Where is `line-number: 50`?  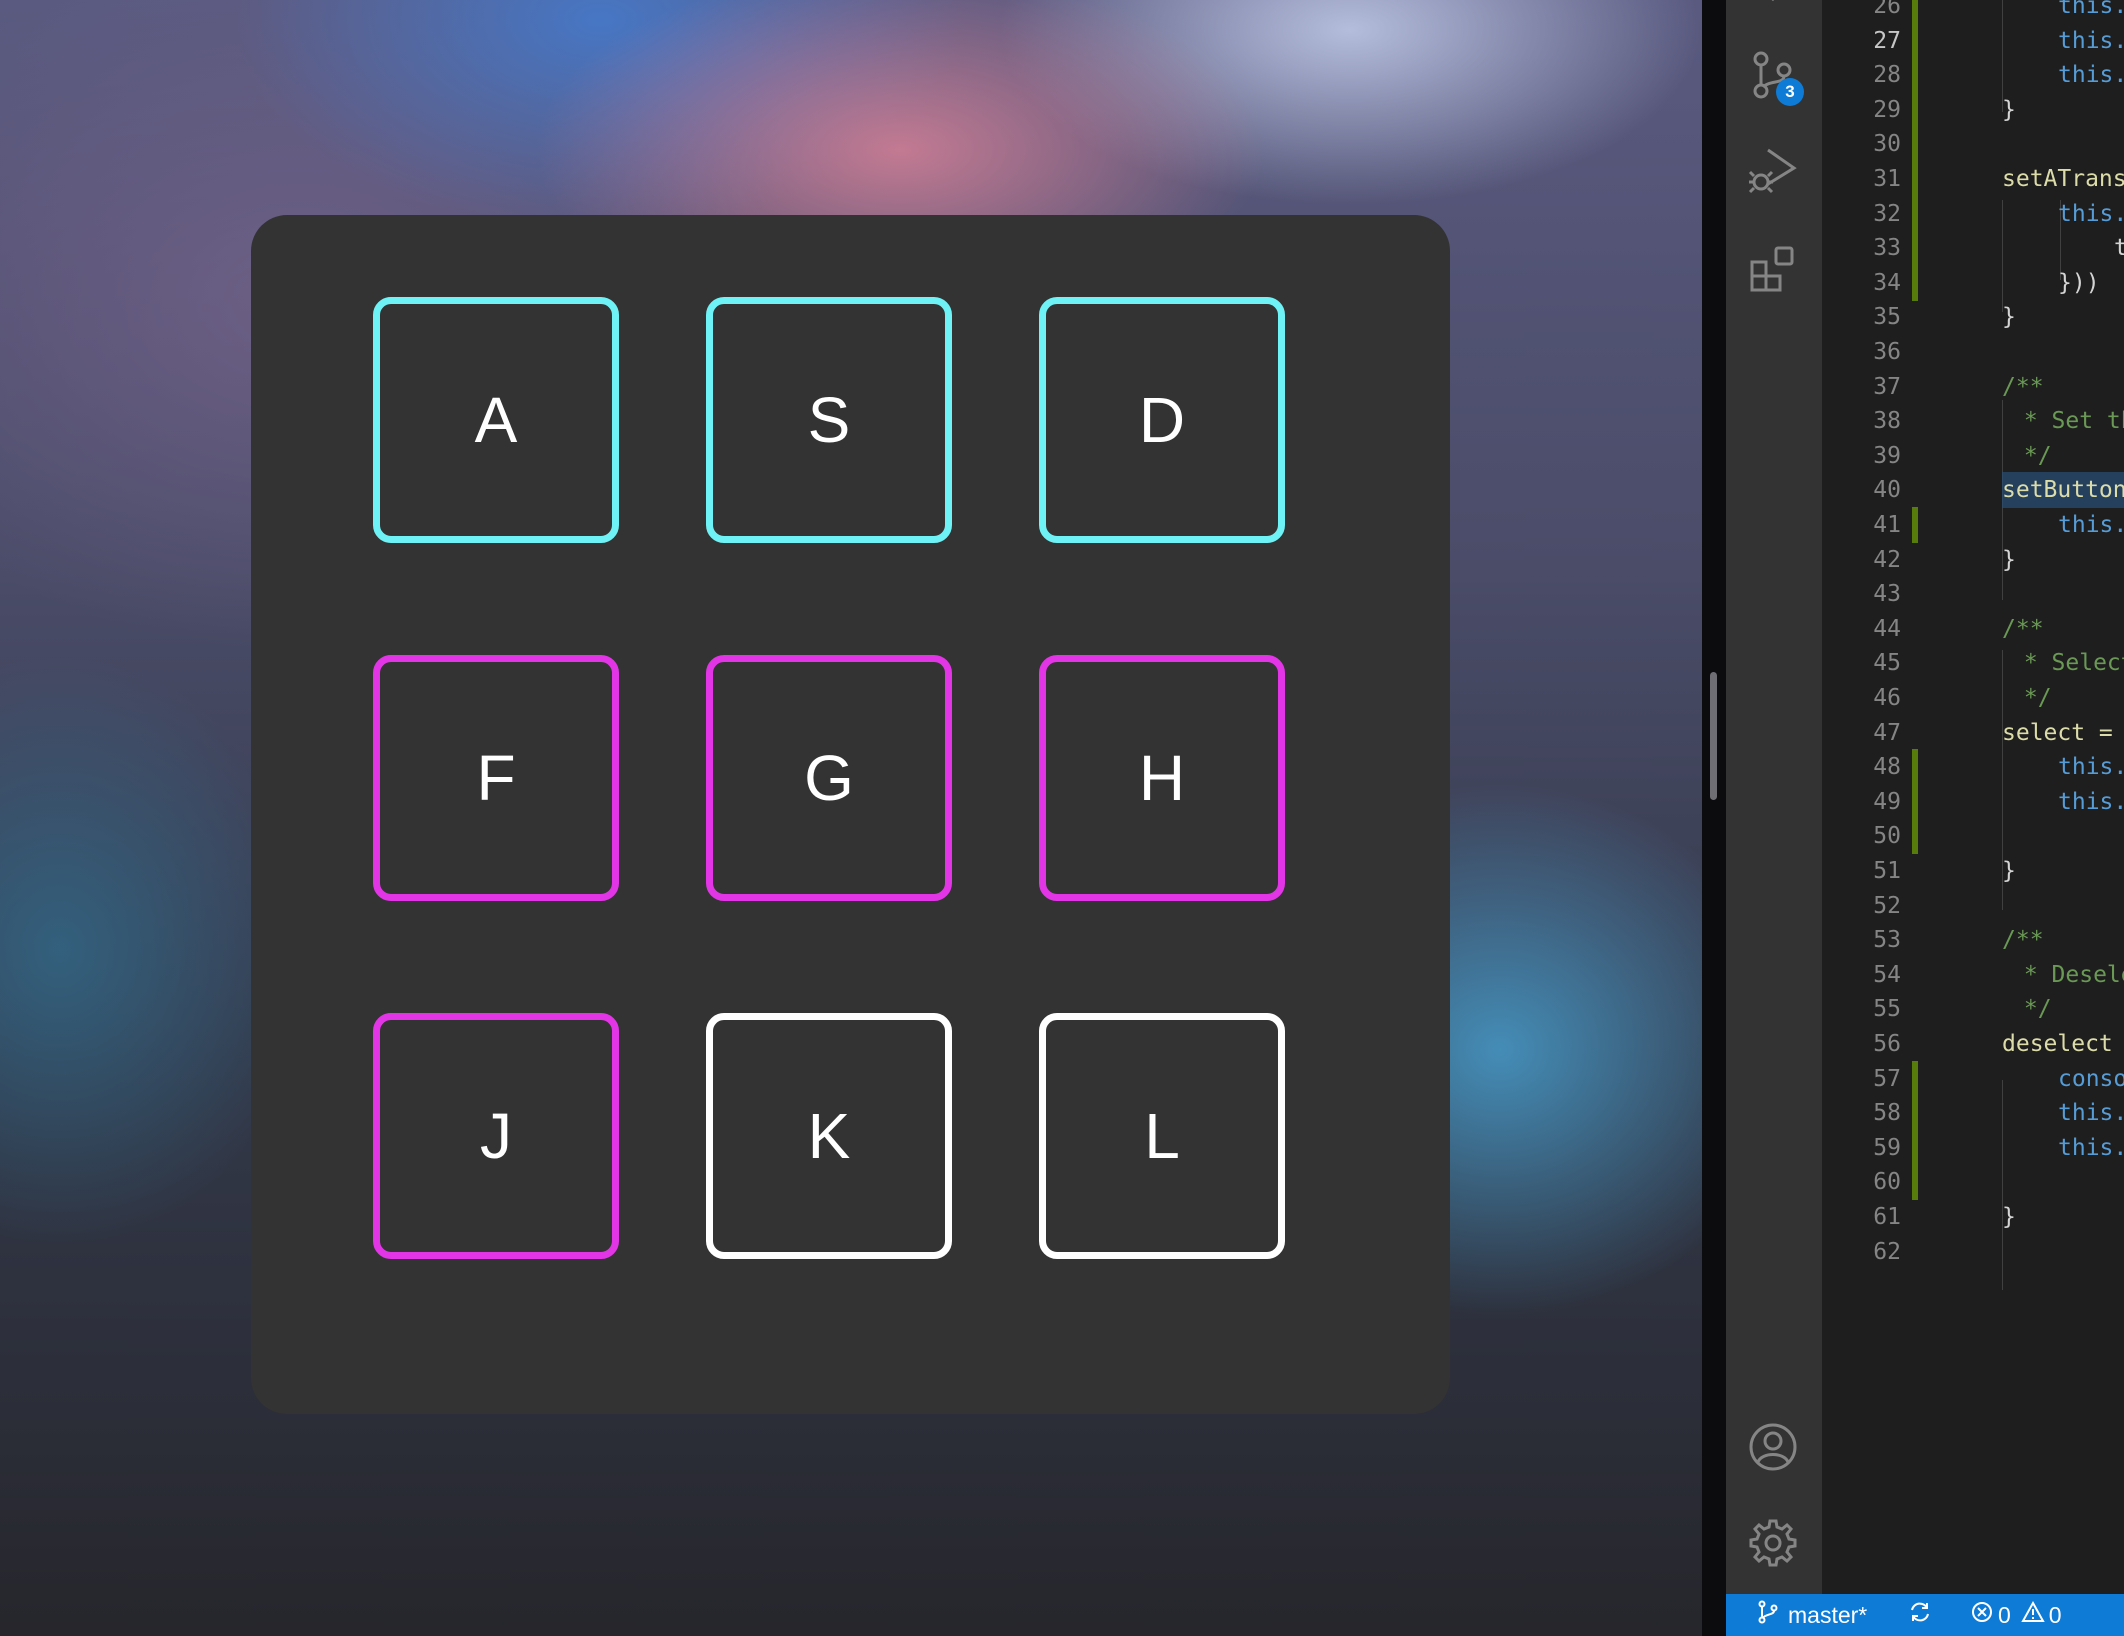
line-number: 50 is located at coordinates (1887, 836).